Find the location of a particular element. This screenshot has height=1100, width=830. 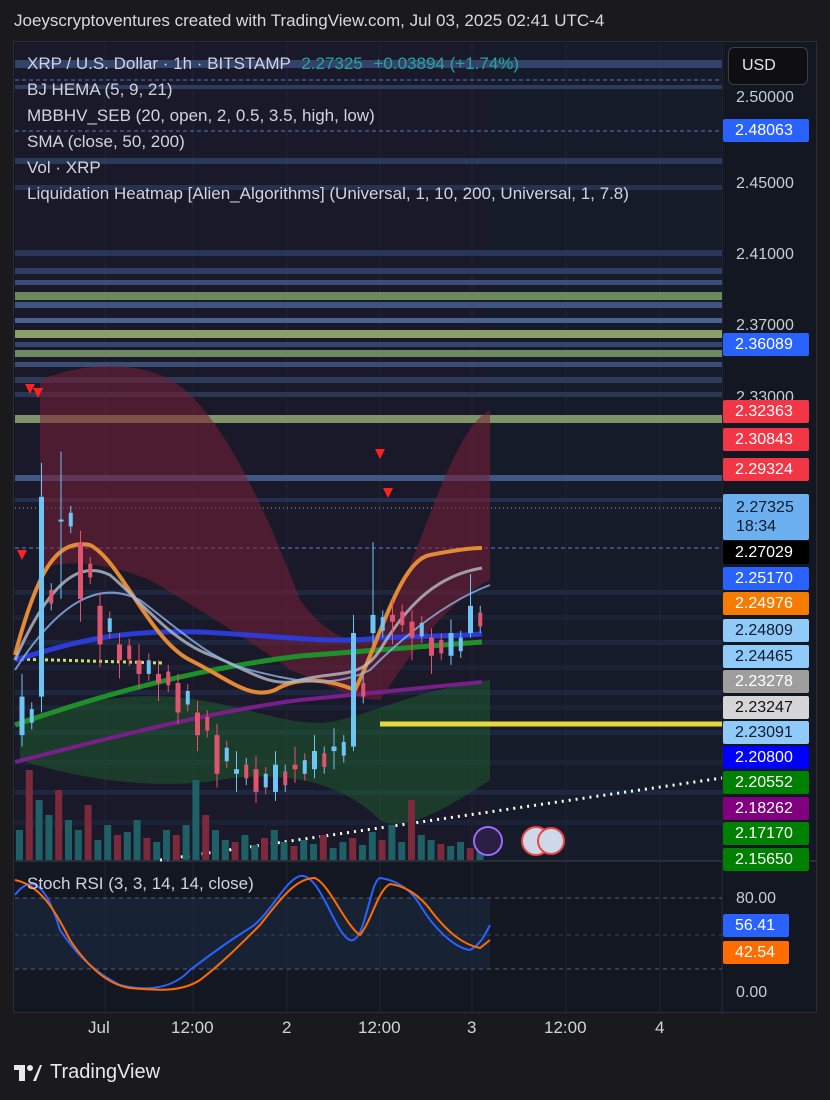

price-level-tag: 2.30843 is located at coordinates (766, 439).